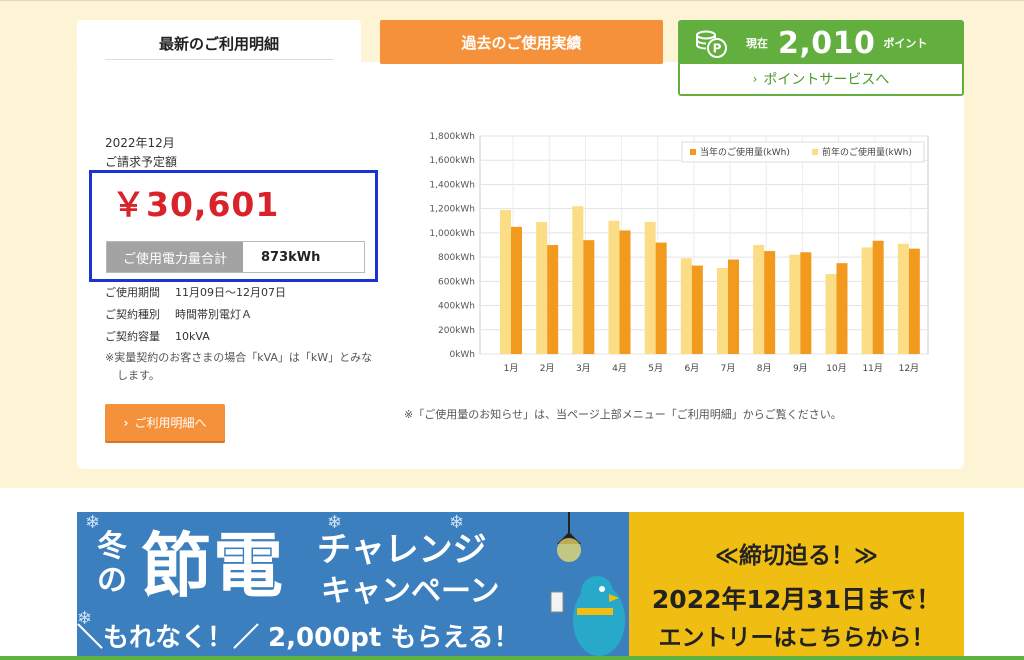  Describe the element at coordinates (213, 566) in the screenshot. I see `banner-setsuden-text: 節電` at that location.